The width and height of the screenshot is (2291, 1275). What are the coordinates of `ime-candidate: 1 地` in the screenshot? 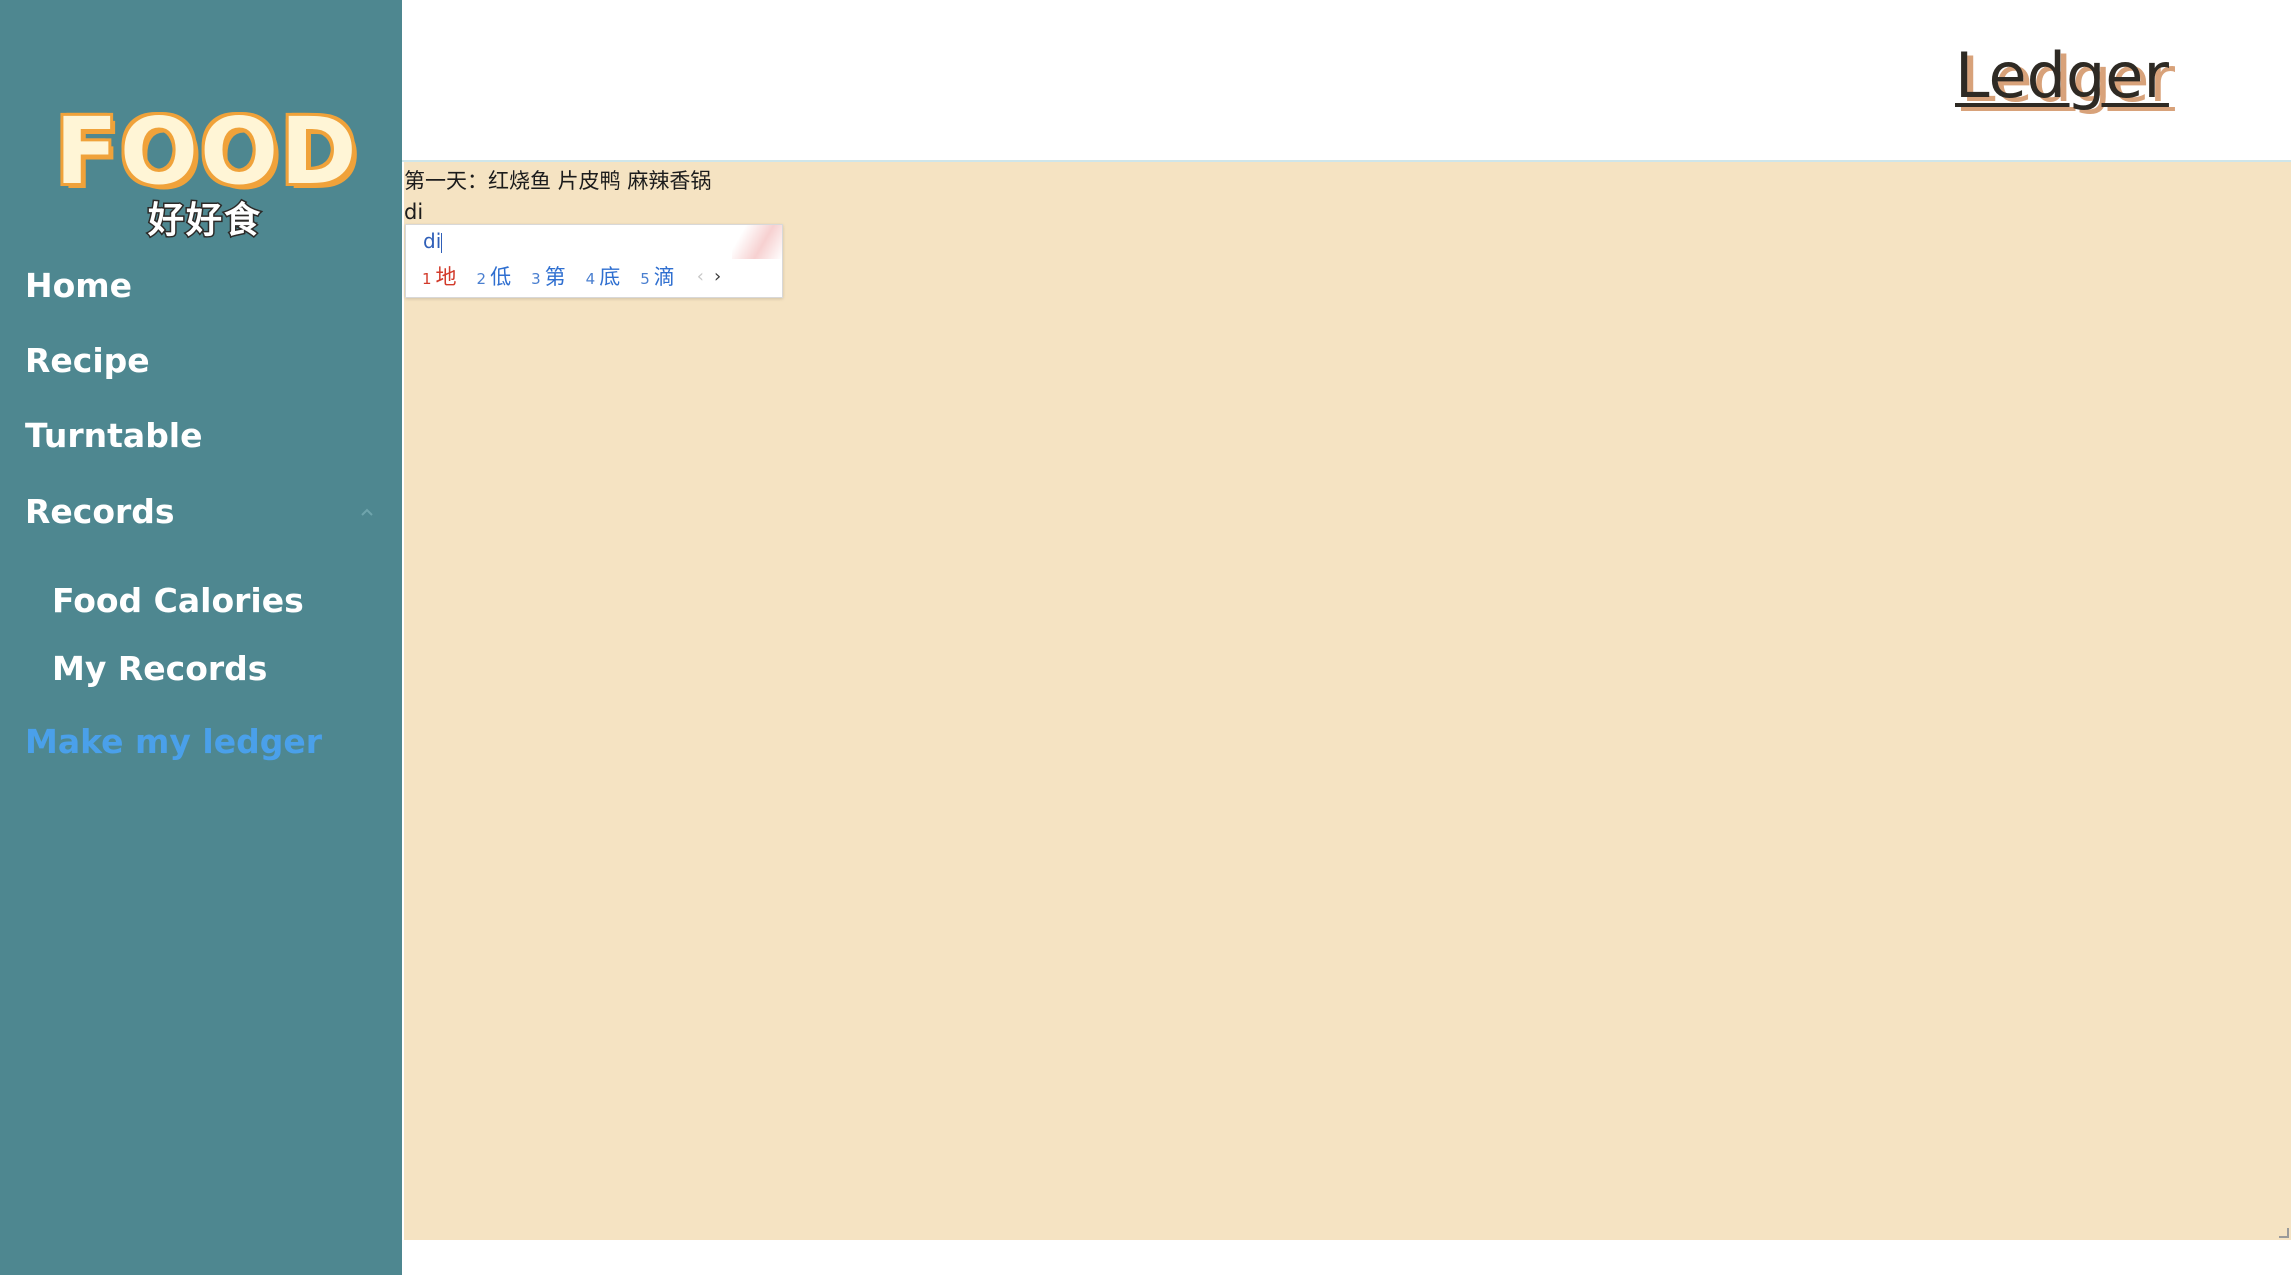 It's located at (439, 276).